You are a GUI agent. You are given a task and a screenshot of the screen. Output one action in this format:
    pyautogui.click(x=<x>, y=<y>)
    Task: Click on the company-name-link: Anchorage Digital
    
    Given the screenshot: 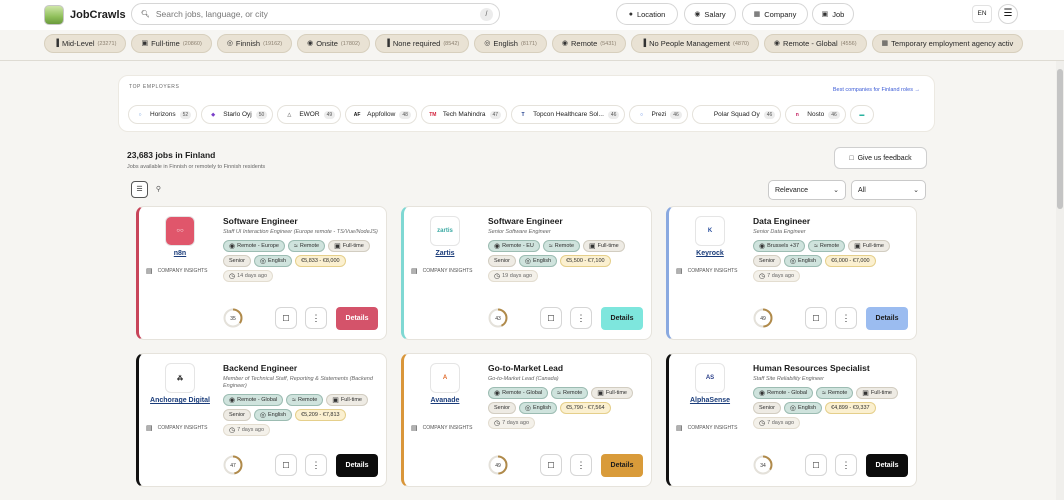 What is the action you would take?
    pyautogui.click(x=180, y=400)
    